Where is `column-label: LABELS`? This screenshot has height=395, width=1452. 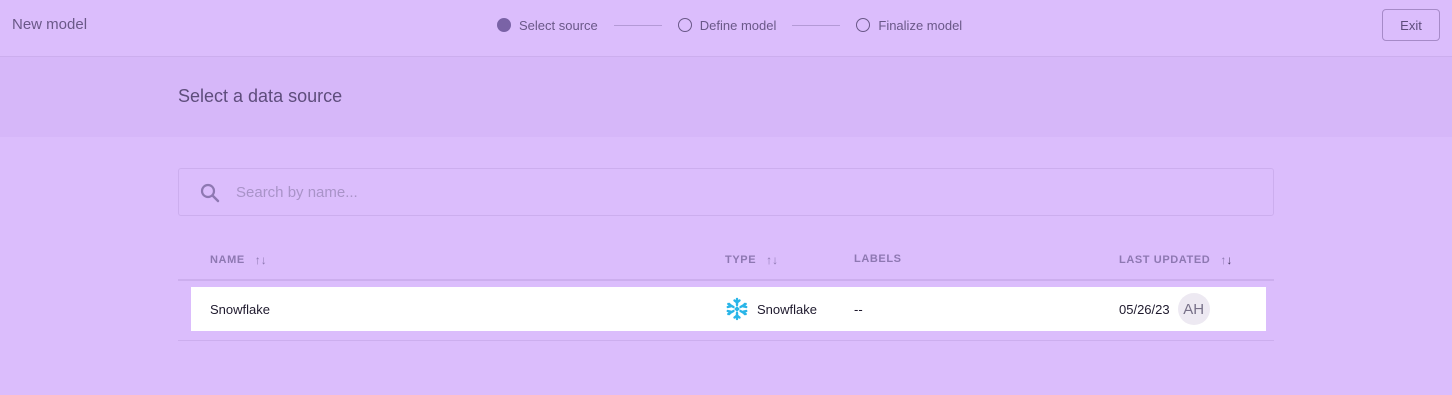 column-label: LABELS is located at coordinates (878, 259).